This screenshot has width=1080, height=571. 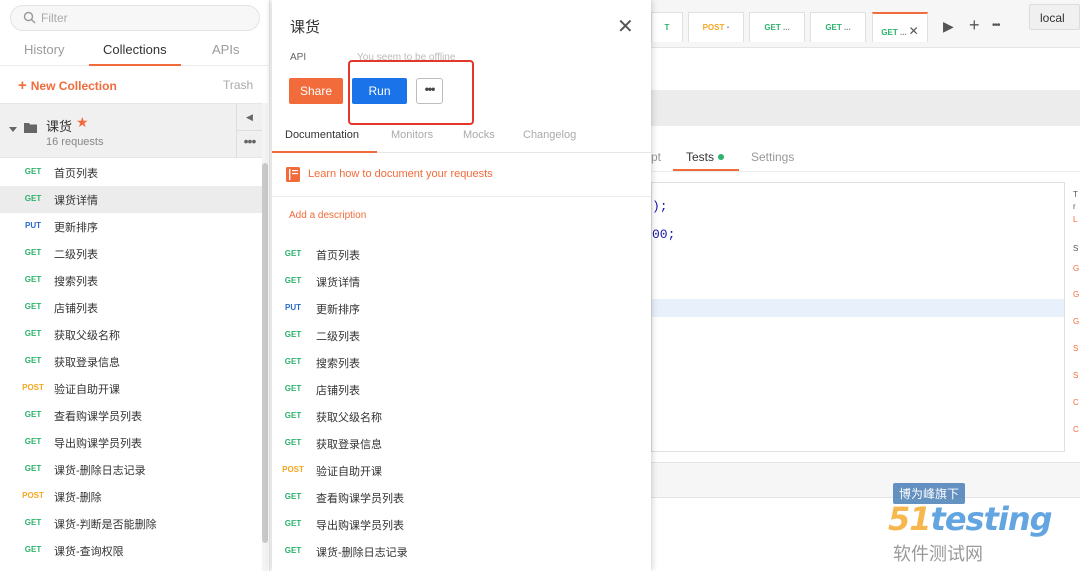 I want to click on sidebar-scrollbar, so click(x=265, y=337).